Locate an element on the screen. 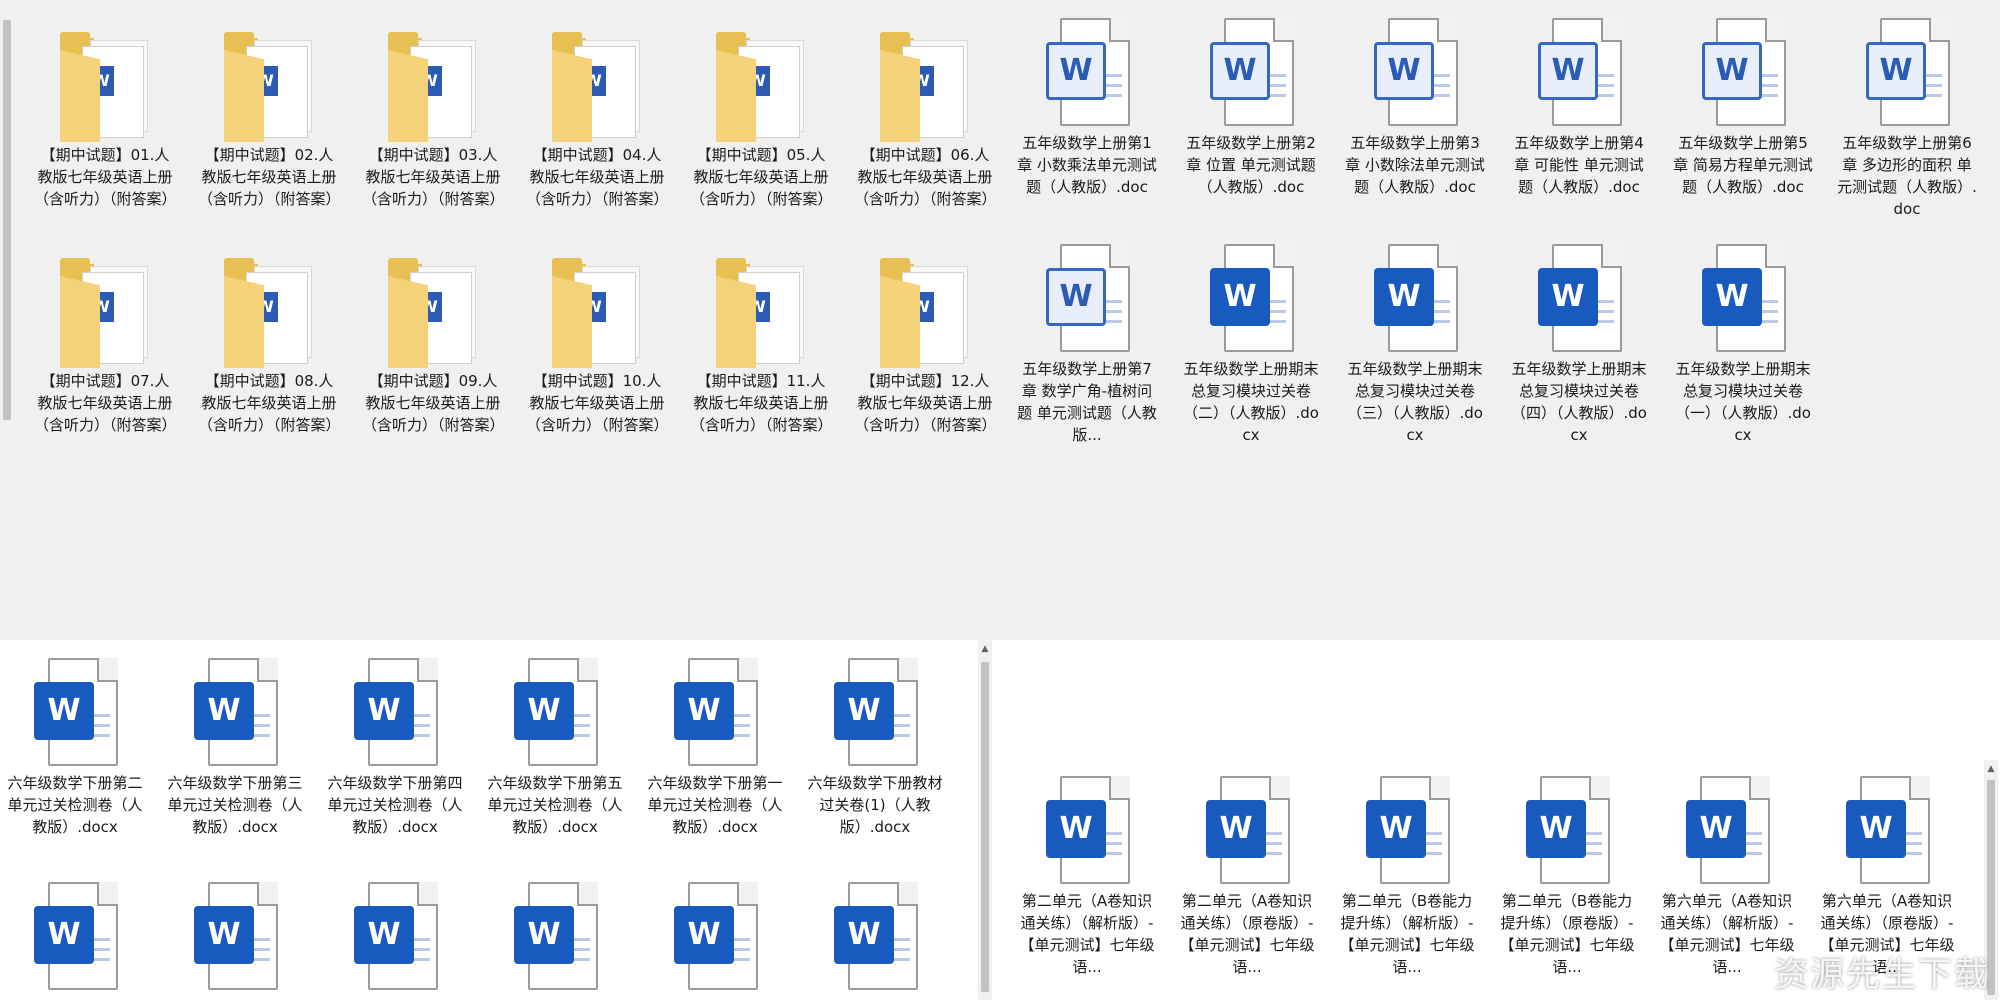 The width and height of the screenshot is (2000, 1000). file-item: W 五年级数学上册期末总复习模块过关卷（二）（人教版）.docx is located at coordinates (1251, 342).